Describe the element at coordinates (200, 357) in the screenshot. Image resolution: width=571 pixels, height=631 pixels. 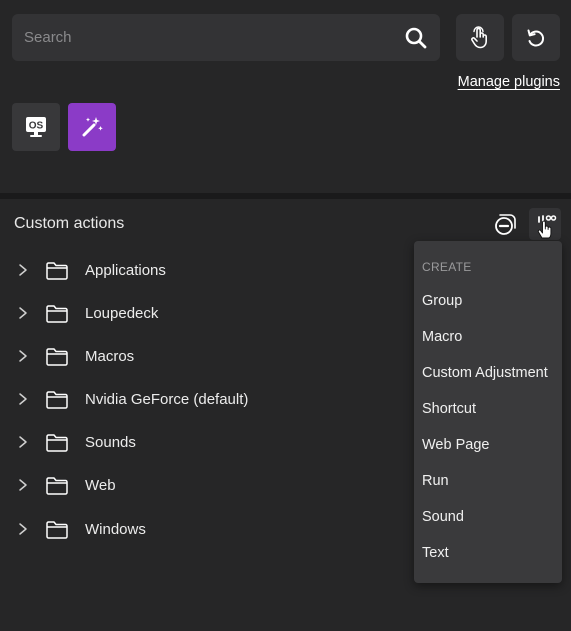
I see `folder-row: Macros` at that location.